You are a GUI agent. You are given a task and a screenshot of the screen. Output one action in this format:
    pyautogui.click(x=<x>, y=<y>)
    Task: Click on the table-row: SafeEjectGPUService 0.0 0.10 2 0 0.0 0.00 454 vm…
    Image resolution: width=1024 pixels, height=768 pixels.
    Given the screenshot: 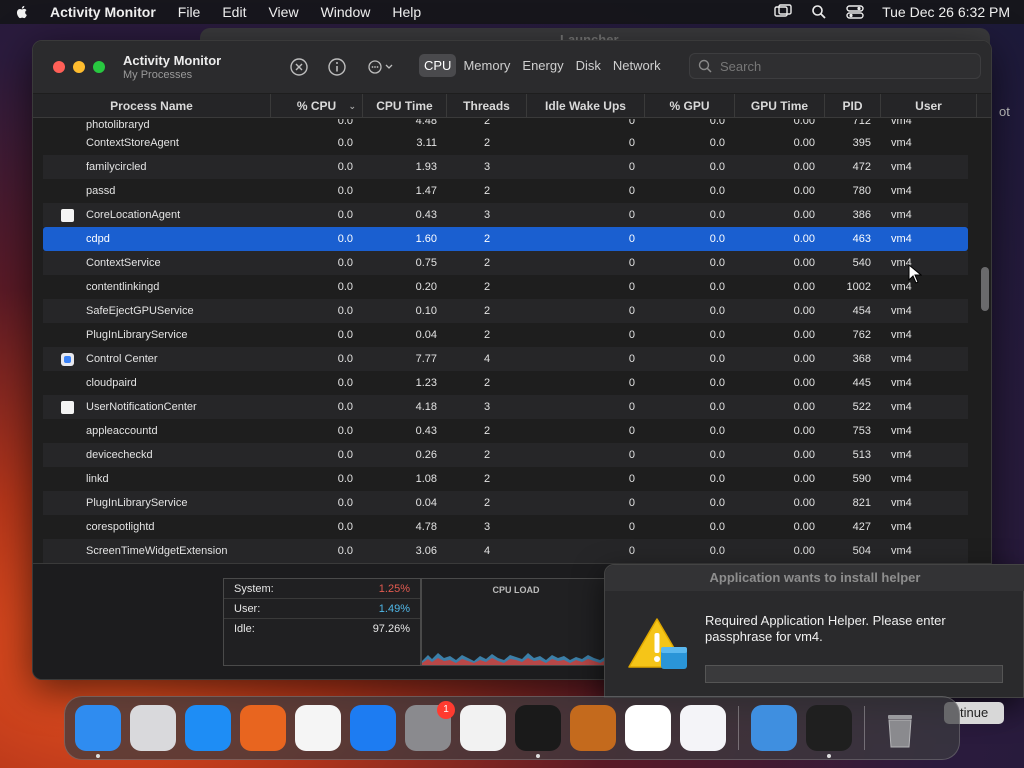 What is the action you would take?
    pyautogui.click(x=505, y=311)
    